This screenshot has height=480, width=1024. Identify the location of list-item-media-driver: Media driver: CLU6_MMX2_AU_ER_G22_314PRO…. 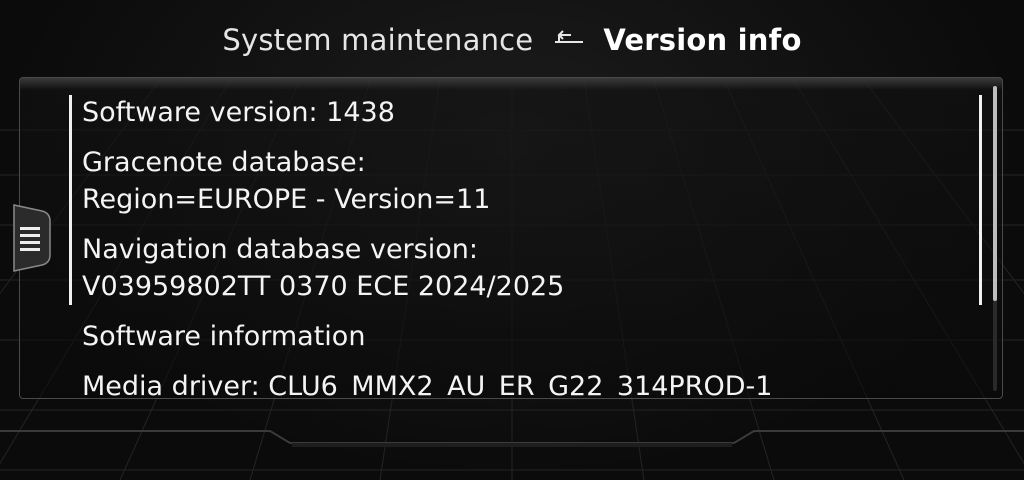
(522, 383).